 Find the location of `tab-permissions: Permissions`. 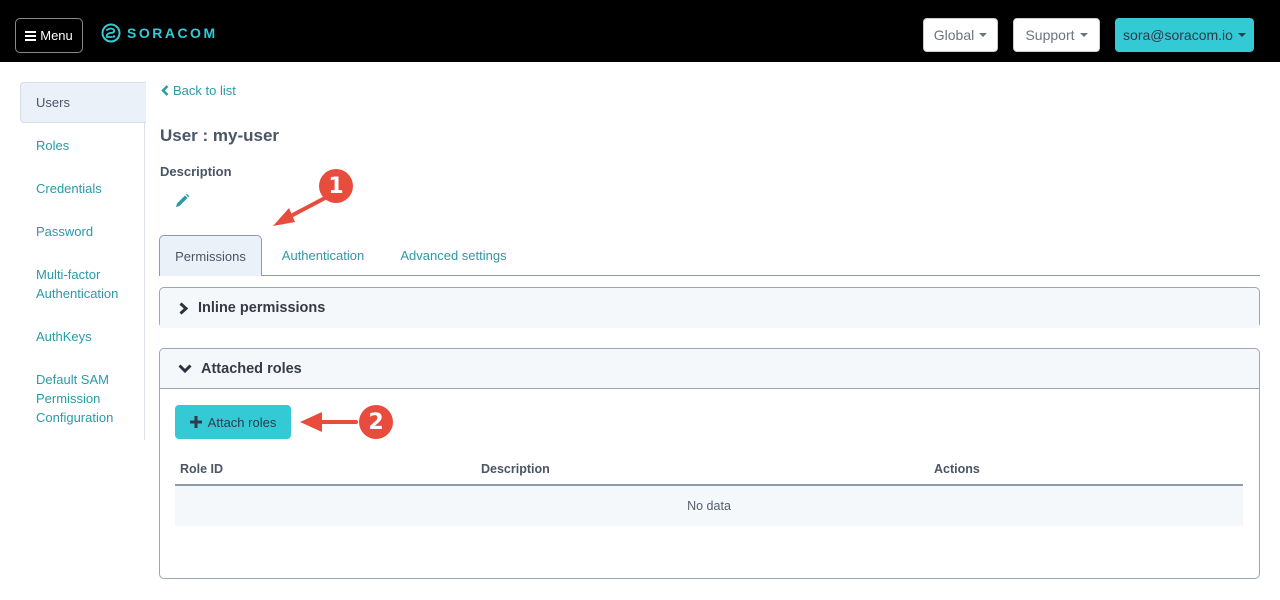

tab-permissions: Permissions is located at coordinates (210, 255).